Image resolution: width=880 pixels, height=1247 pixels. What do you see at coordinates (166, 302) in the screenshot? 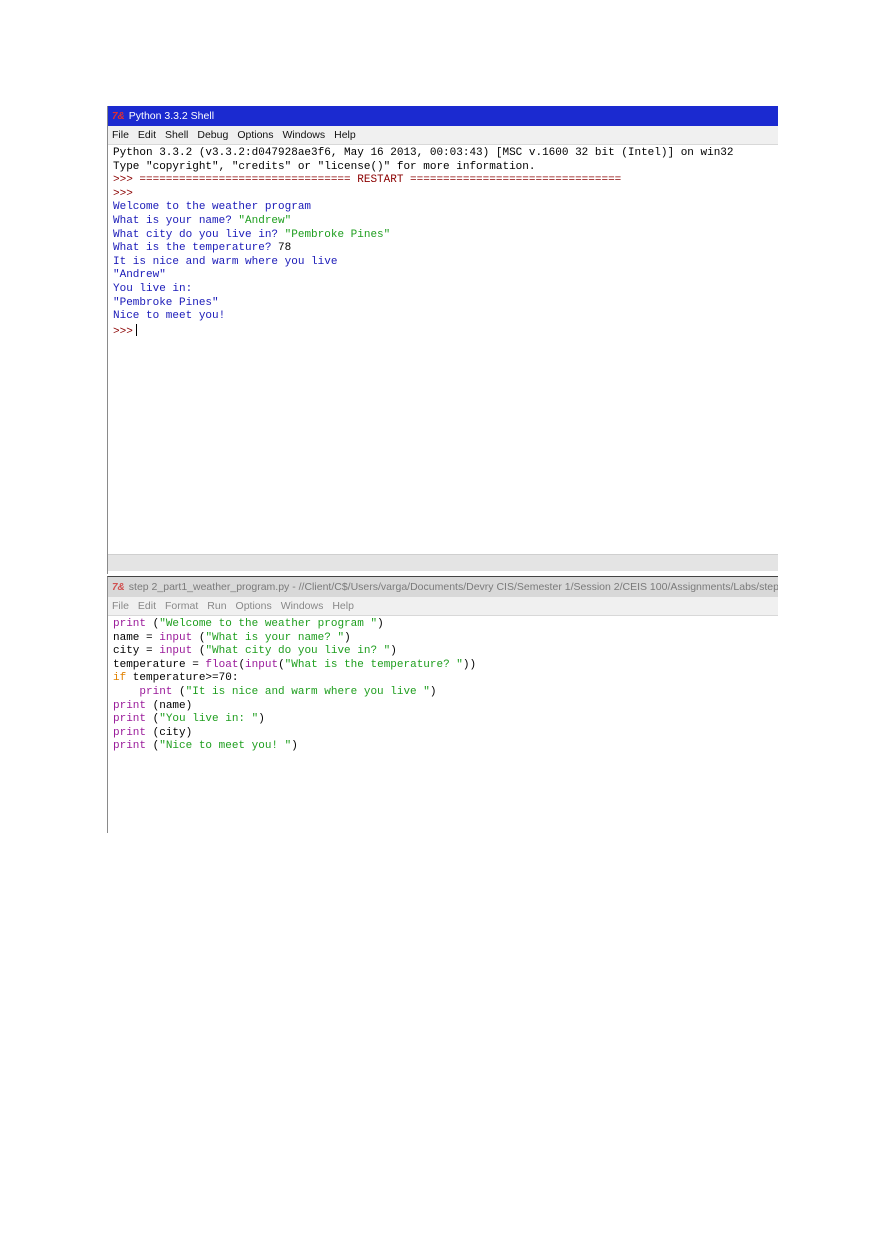
I see `shell-line: "Pembroke Pines"` at bounding box center [166, 302].